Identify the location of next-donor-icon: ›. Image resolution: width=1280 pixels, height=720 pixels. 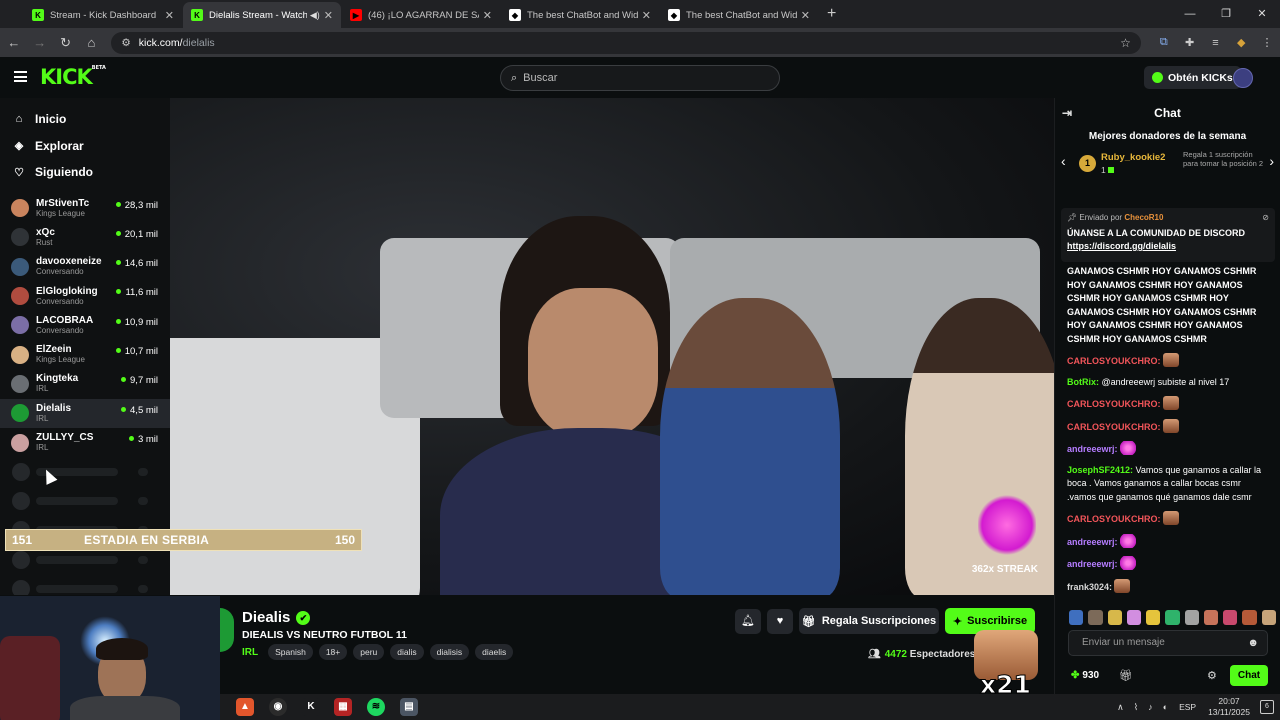
(1271, 161).